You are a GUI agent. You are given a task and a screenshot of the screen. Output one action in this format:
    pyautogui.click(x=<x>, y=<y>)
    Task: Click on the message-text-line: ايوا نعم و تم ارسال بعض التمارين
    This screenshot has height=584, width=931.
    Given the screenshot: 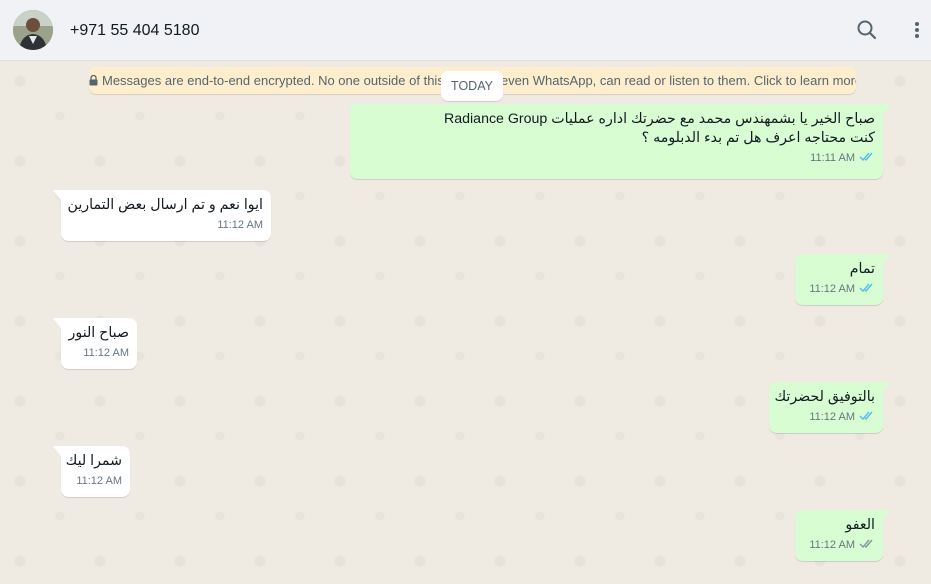 What is the action you would take?
    pyautogui.click(x=165, y=205)
    